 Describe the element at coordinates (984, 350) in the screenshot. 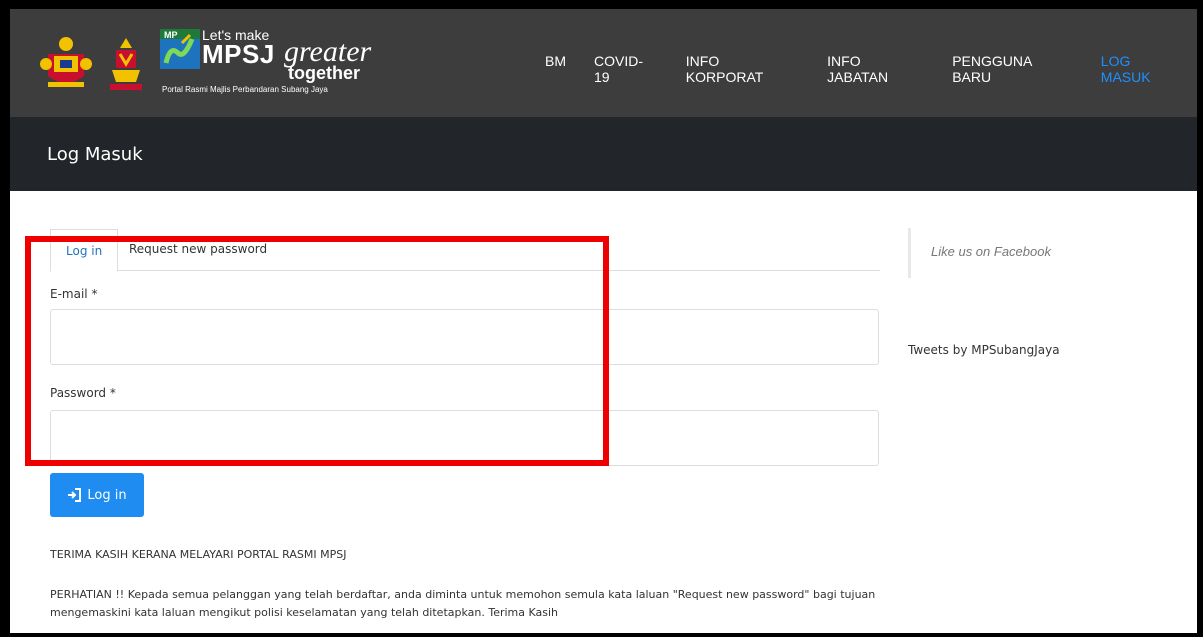

I see `tweets-widget: Tweets by MPSubangJaya` at that location.